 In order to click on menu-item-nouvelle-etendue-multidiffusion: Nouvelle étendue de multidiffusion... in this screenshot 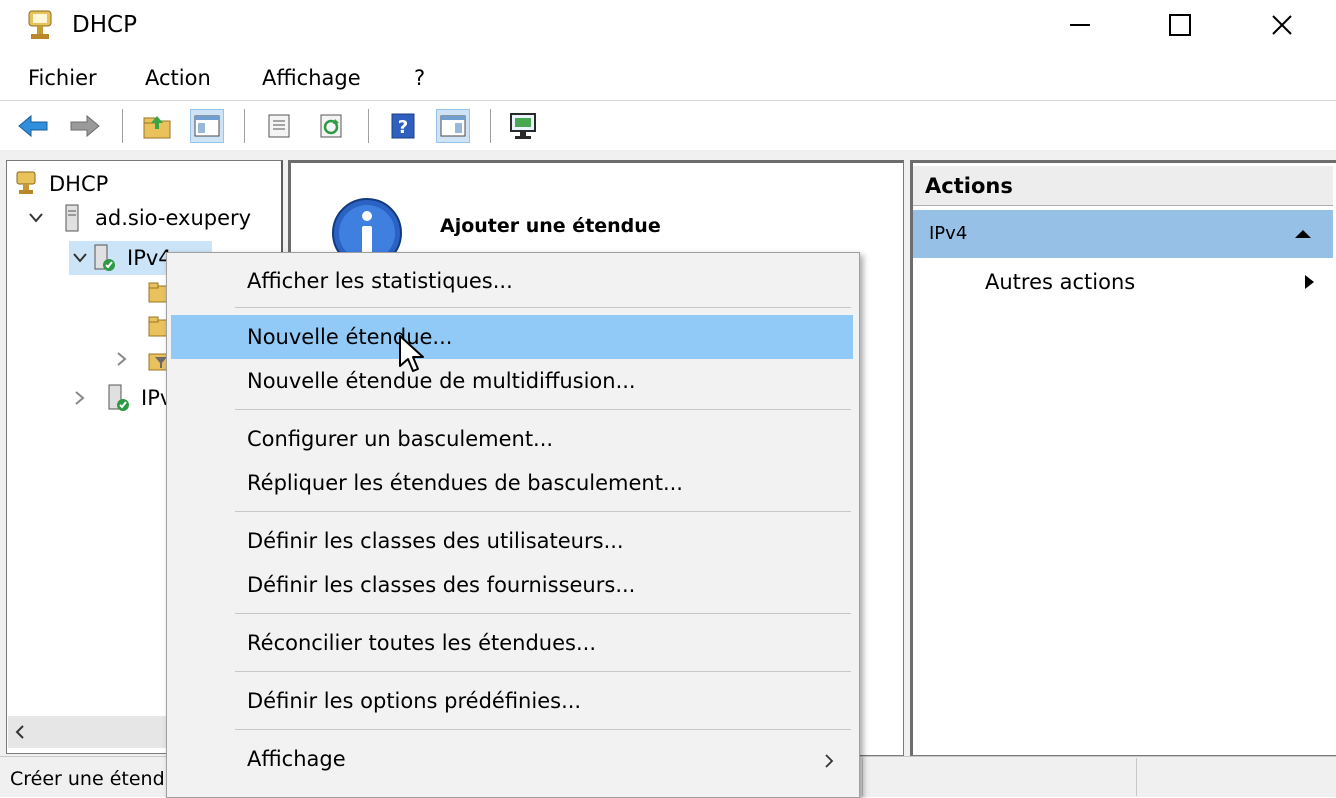, I will do `click(512, 381)`.